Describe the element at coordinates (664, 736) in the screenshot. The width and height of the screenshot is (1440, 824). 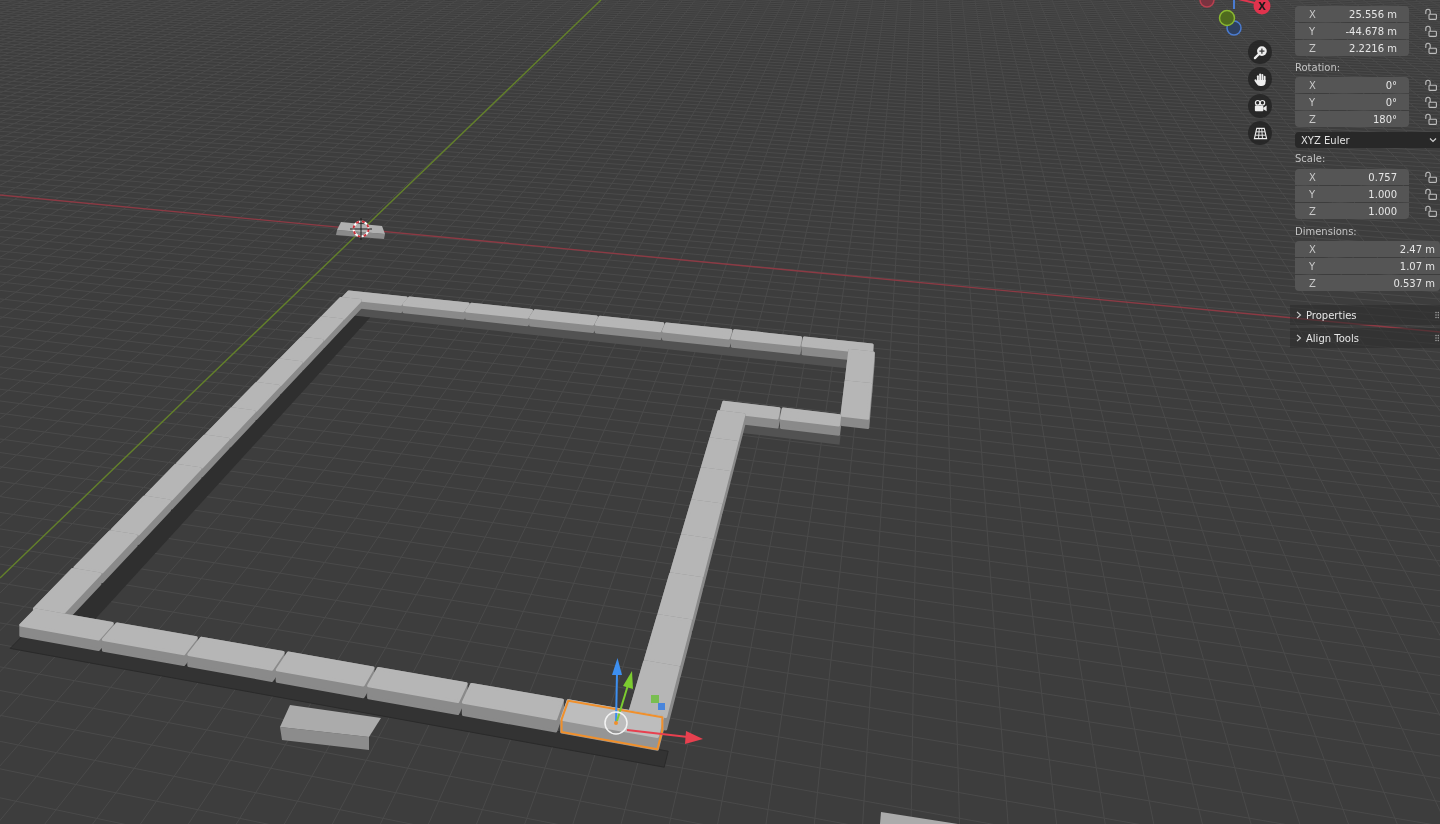
I see `x-axis-arrow` at that location.